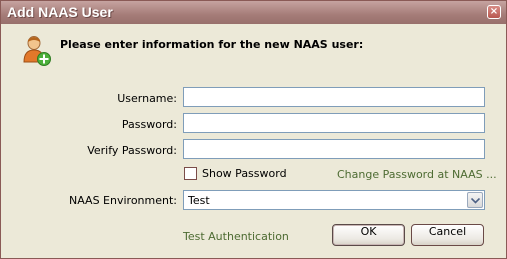 The width and height of the screenshot is (507, 259). Describe the element at coordinates (334, 123) in the screenshot. I see `password-field` at that location.